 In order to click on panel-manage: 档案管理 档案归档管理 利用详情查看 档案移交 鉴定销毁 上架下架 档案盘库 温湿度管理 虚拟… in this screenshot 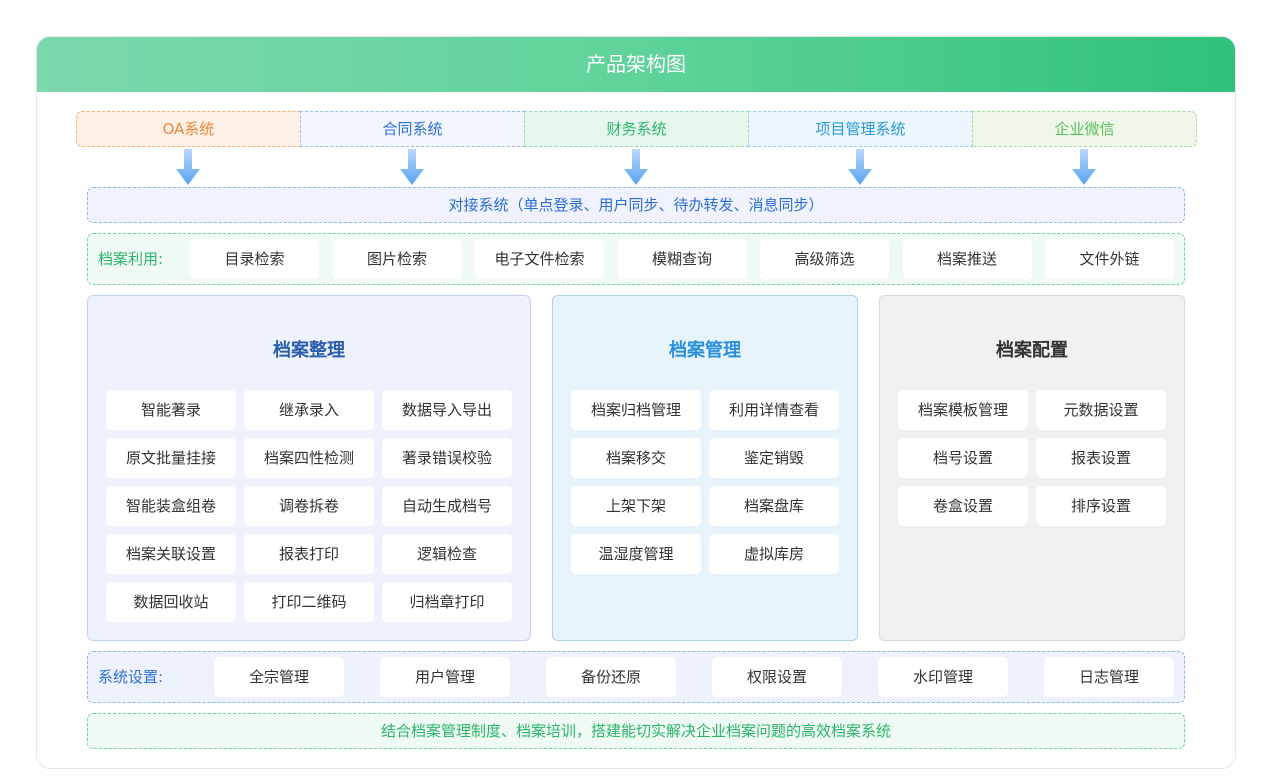, I will do `click(705, 468)`.